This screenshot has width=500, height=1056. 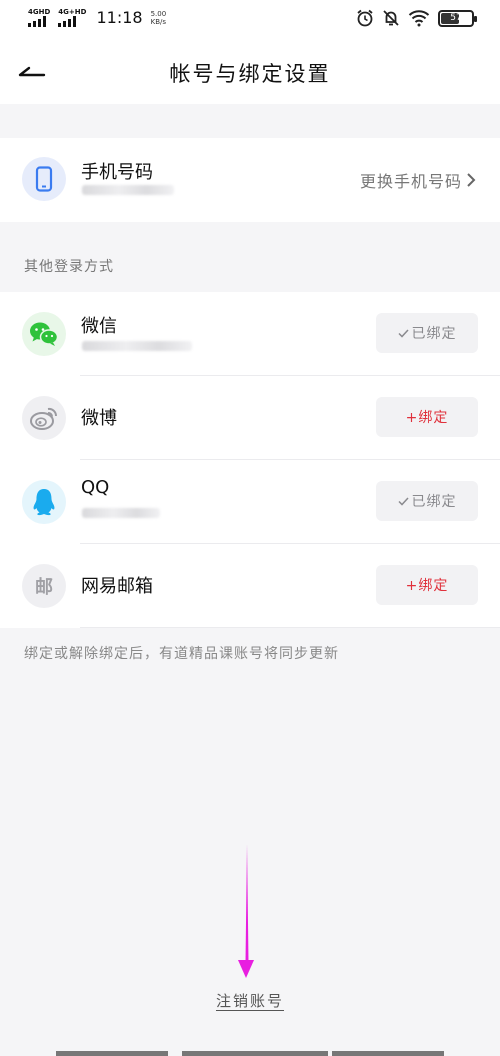 What do you see at coordinates (365, 18) in the screenshot?
I see `alarm-icon` at bounding box center [365, 18].